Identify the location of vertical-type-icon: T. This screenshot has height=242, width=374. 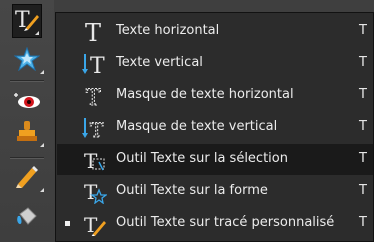
(94, 63).